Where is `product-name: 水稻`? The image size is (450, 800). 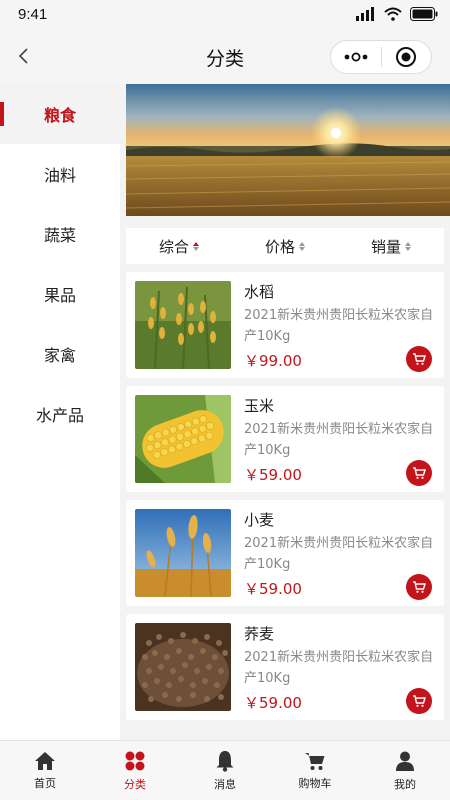
product-name: 水稻 is located at coordinates (259, 292).